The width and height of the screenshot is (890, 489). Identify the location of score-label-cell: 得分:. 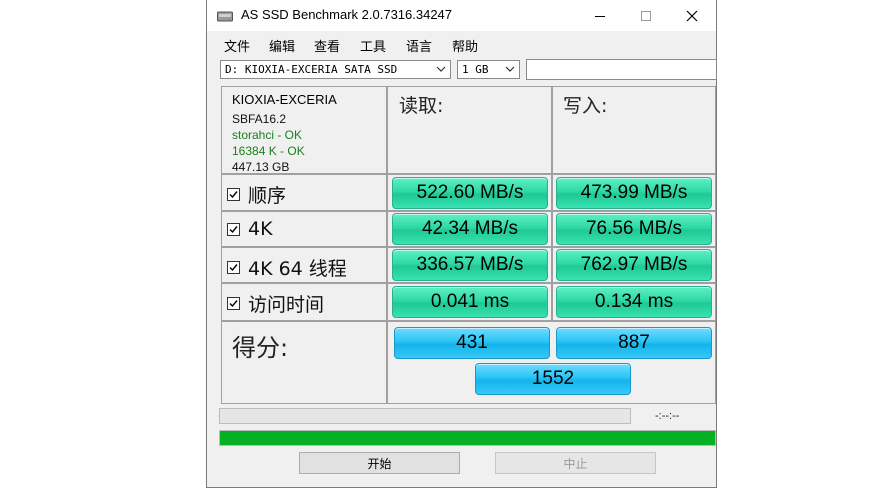
(304, 362).